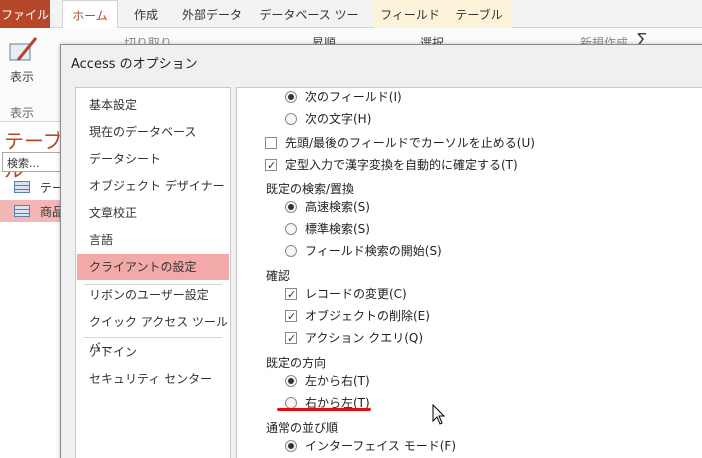  What do you see at coordinates (153, 240) in the screenshot?
I see `category-language: 言語` at bounding box center [153, 240].